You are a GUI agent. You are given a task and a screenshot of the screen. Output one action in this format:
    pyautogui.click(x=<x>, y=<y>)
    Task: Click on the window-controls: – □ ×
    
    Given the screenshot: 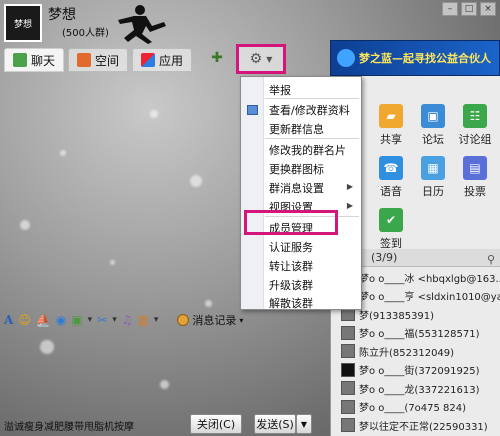 What is the action you would take?
    pyautogui.click(x=469, y=9)
    